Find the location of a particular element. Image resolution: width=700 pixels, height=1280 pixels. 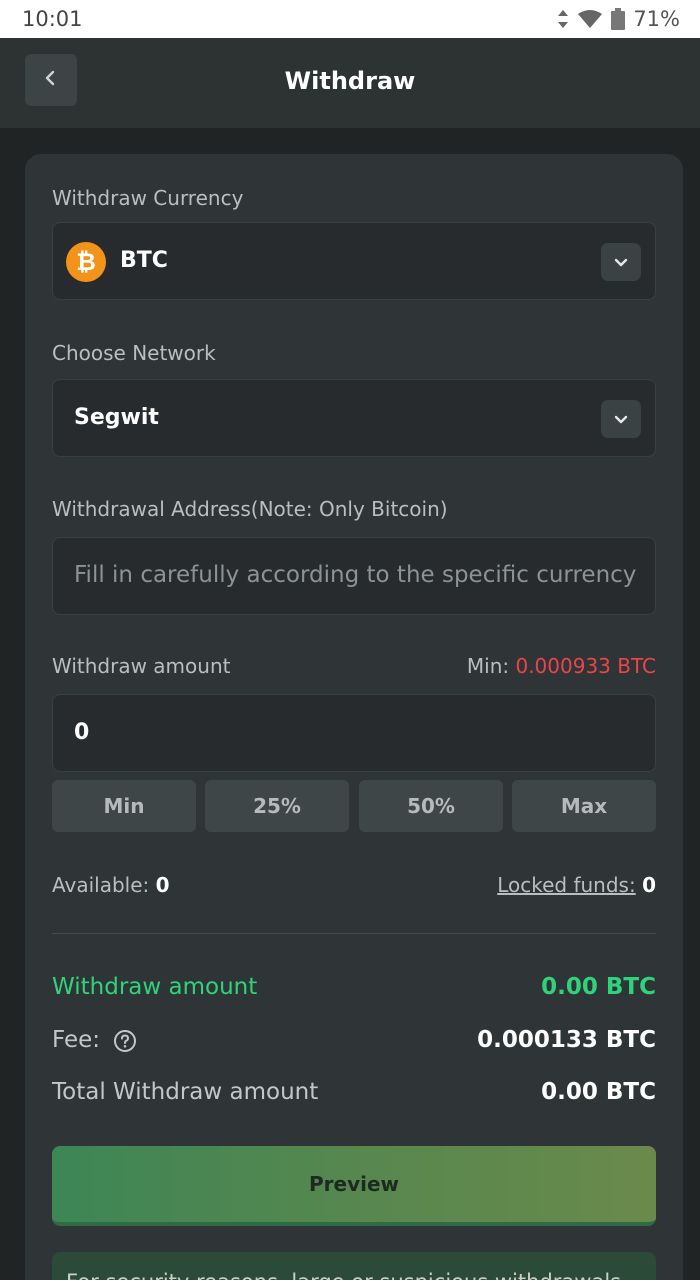

network-dropdown-button is located at coordinates (621, 419).